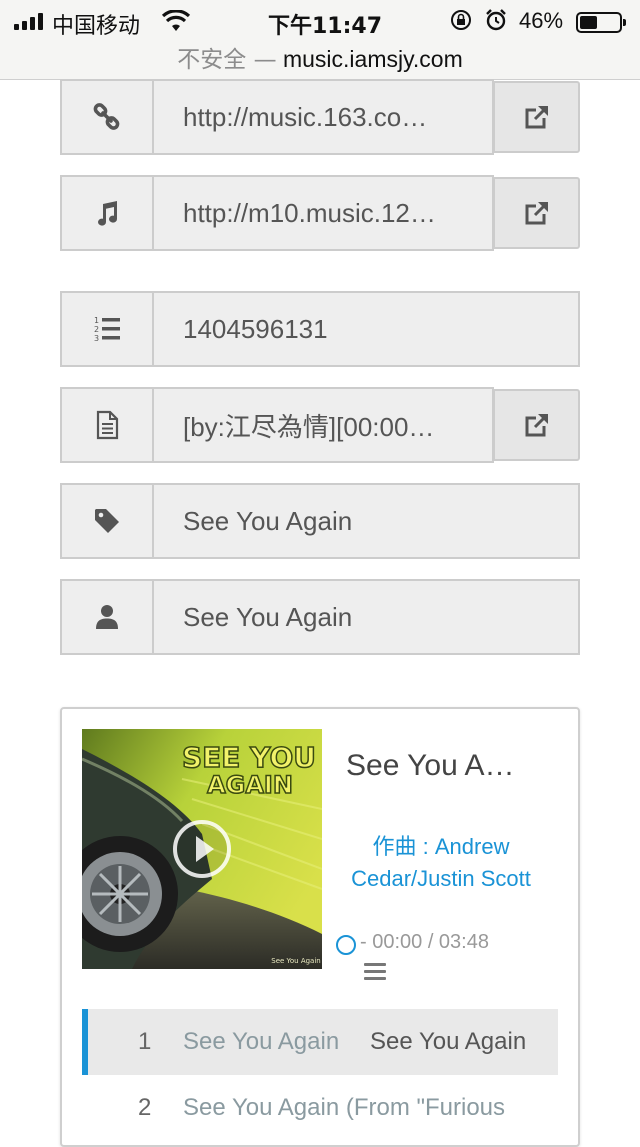 This screenshot has width=640, height=1147. Describe the element at coordinates (96, 338) in the screenshot. I see `svg-text: 3` at that location.